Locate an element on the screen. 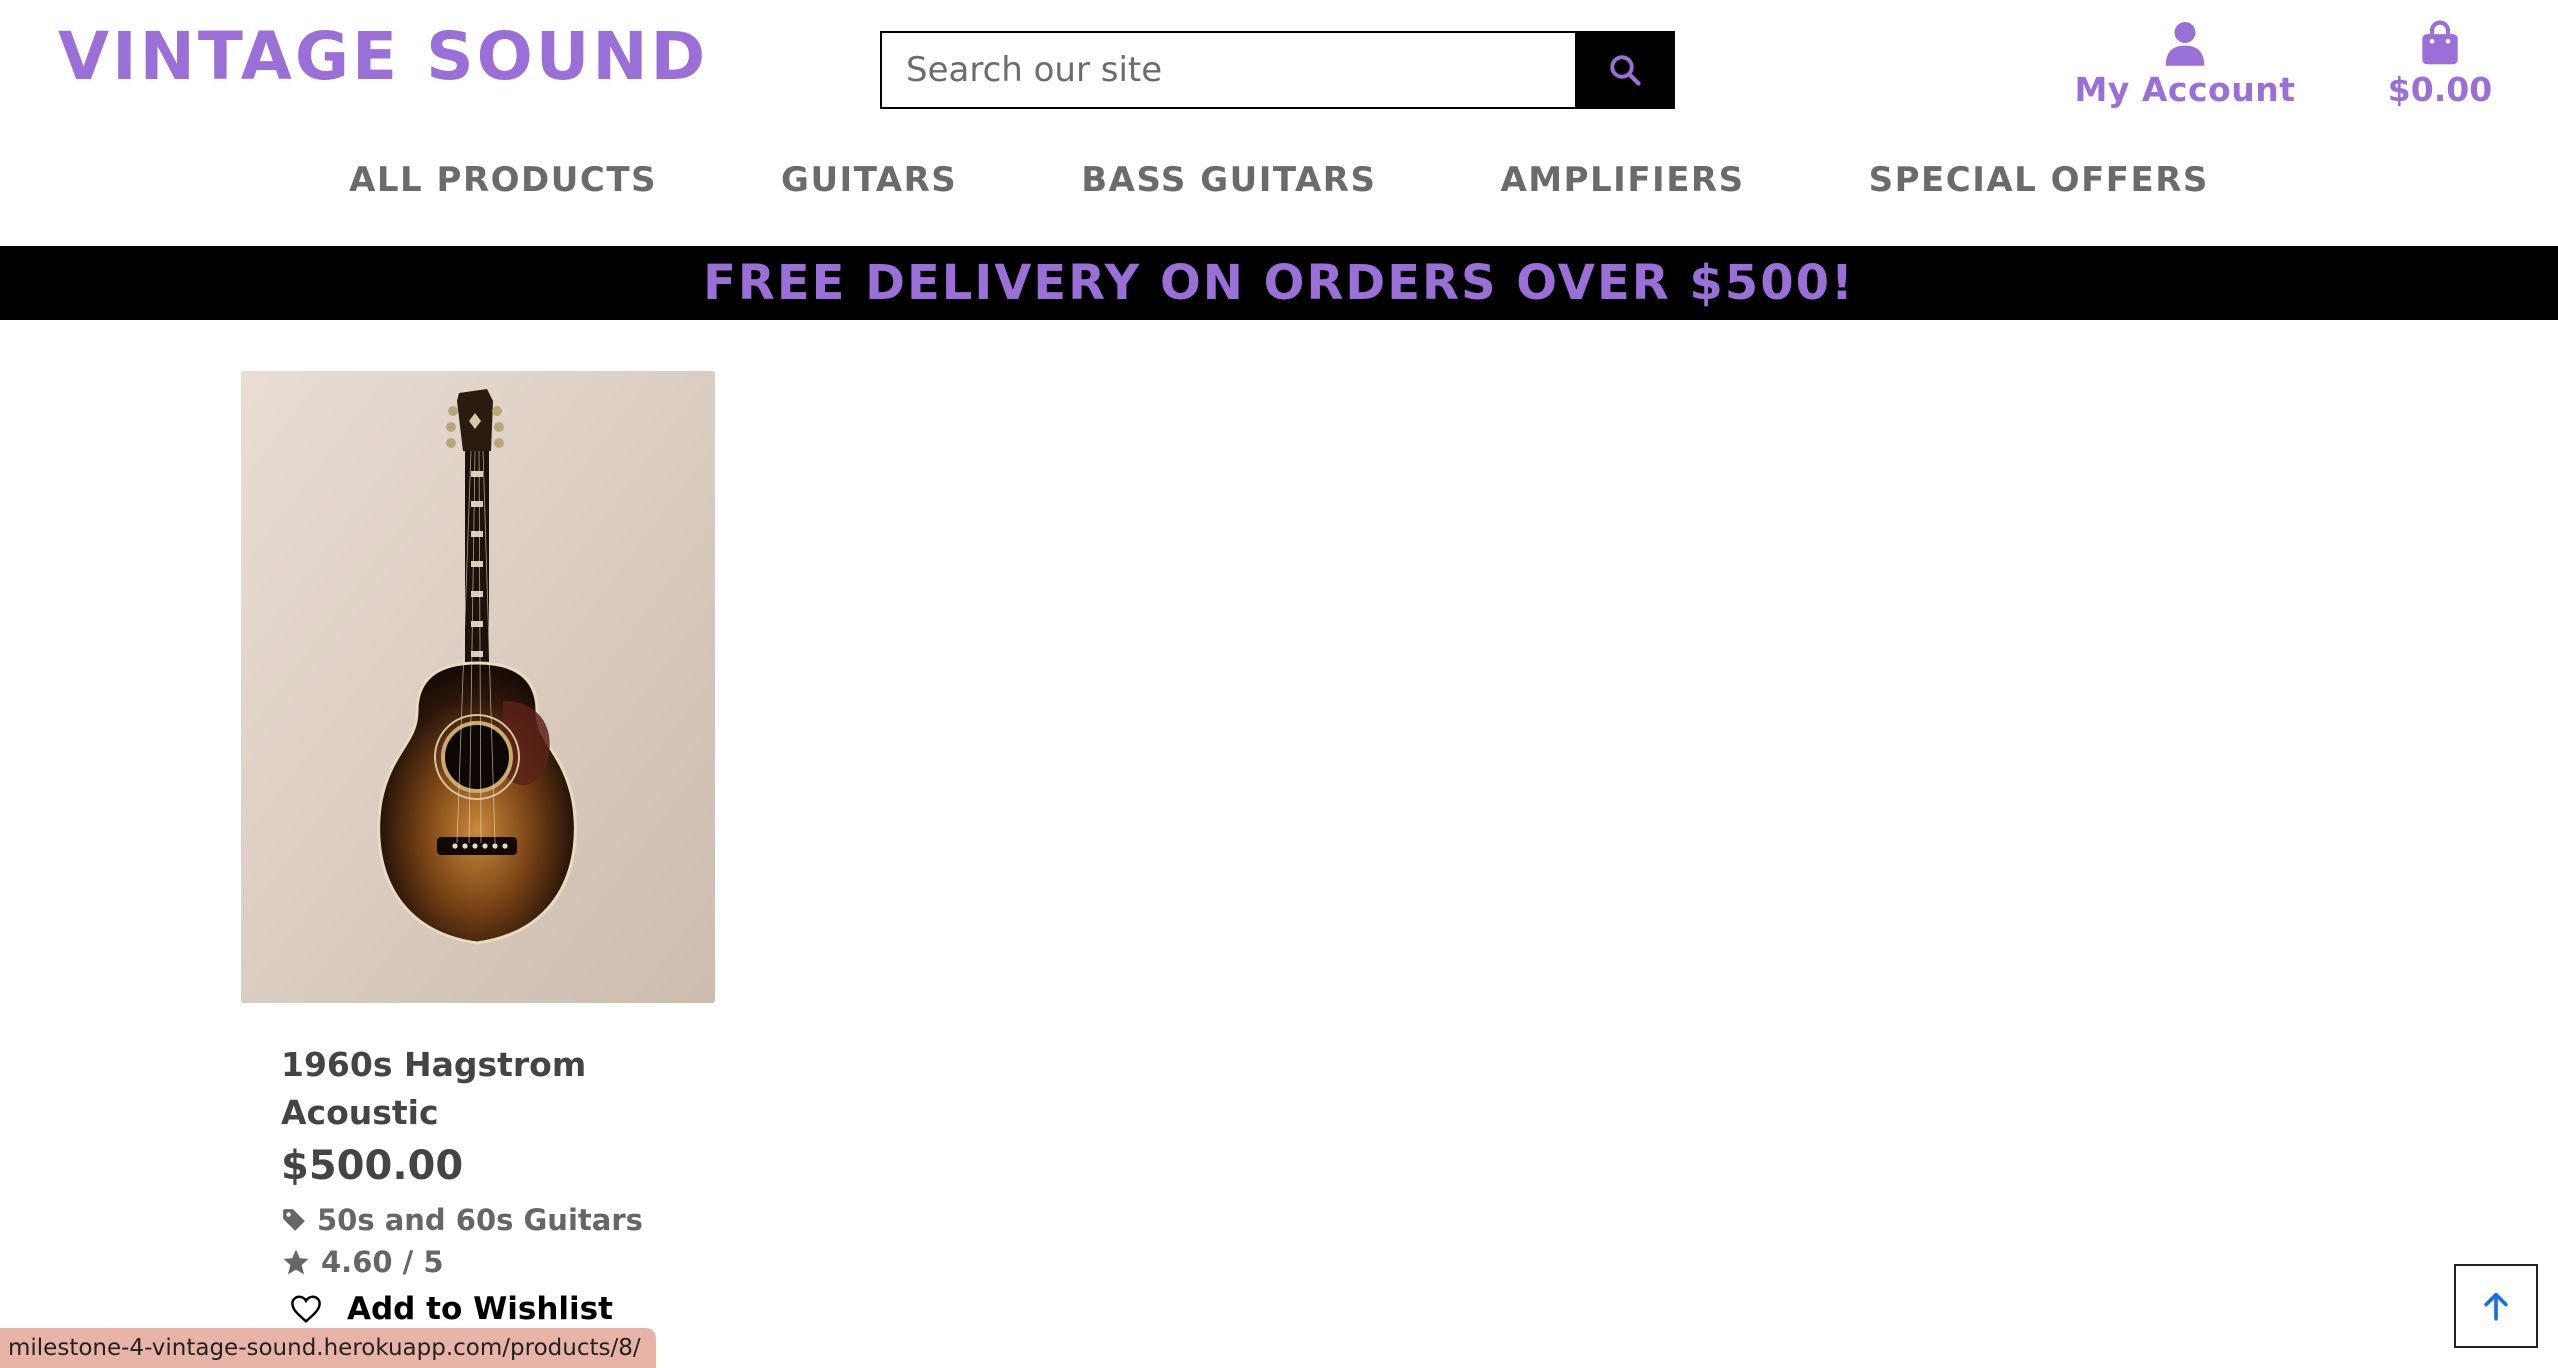 This screenshot has width=2558, height=1368. user-icon is located at coordinates (2185, 44).